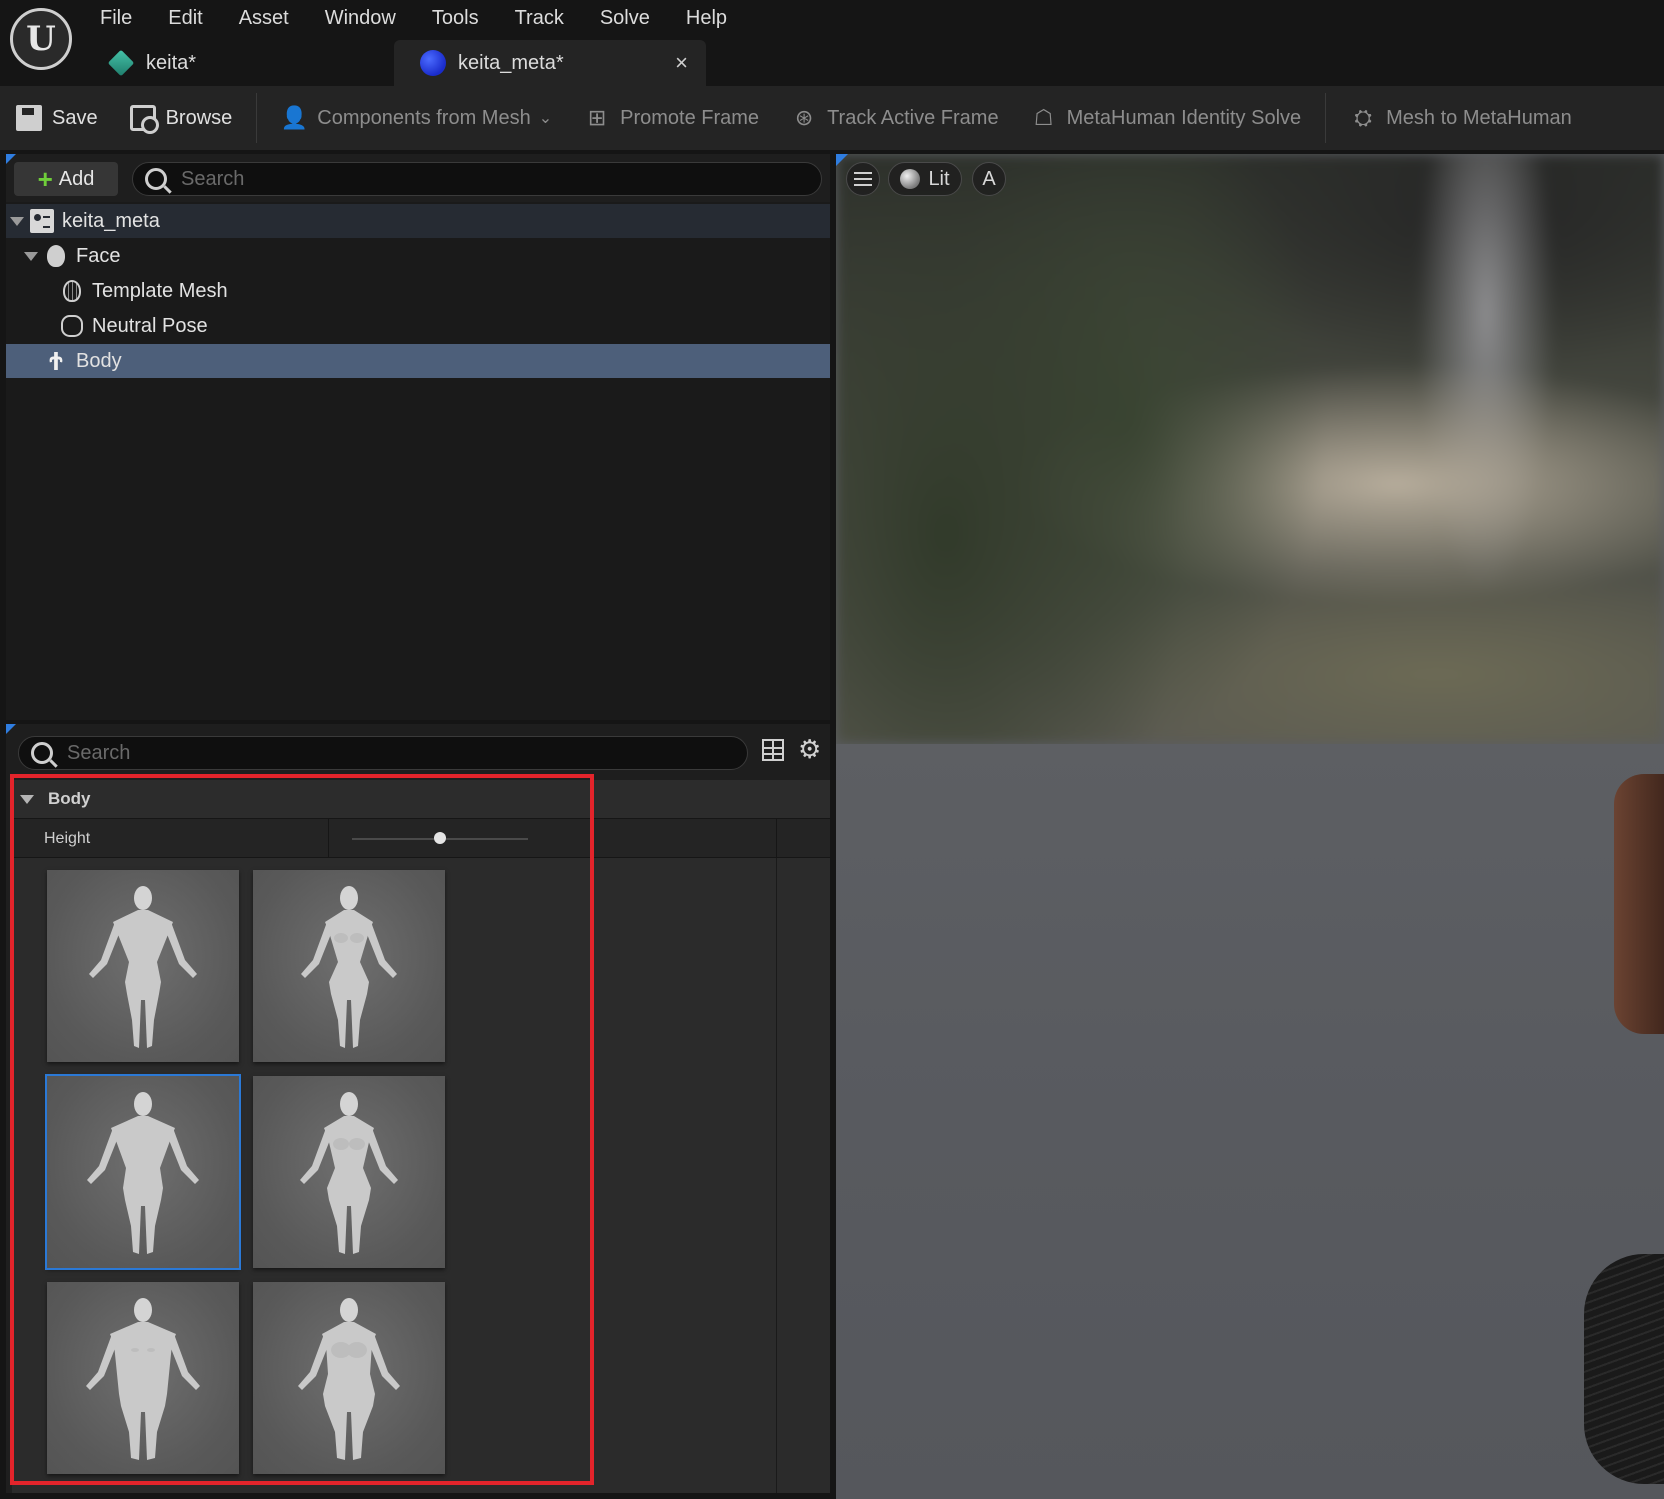 The width and height of the screenshot is (1664, 1499). Describe the element at coordinates (56, 360) in the screenshot. I see `body-icon: Ϯ` at that location.